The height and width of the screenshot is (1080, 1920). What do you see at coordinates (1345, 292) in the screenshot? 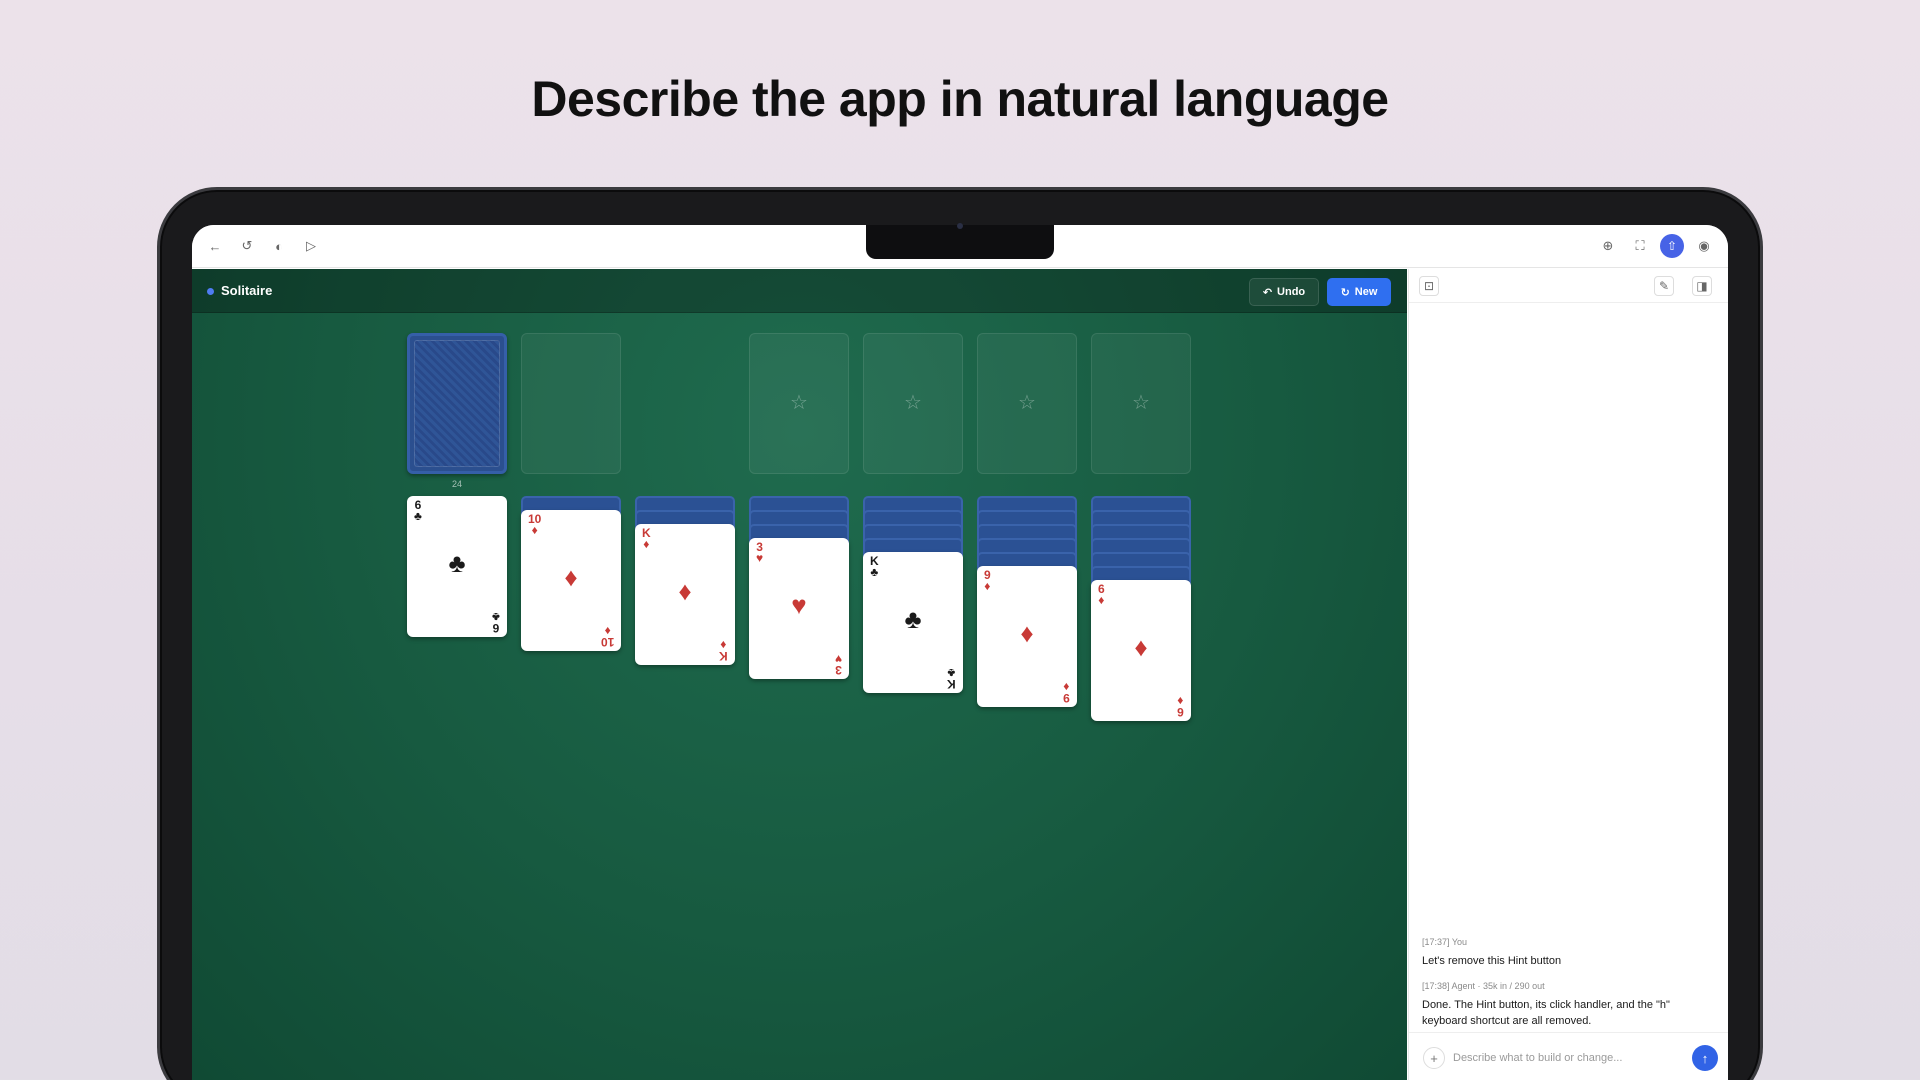
I see `refresh-icon: ↻` at bounding box center [1345, 292].